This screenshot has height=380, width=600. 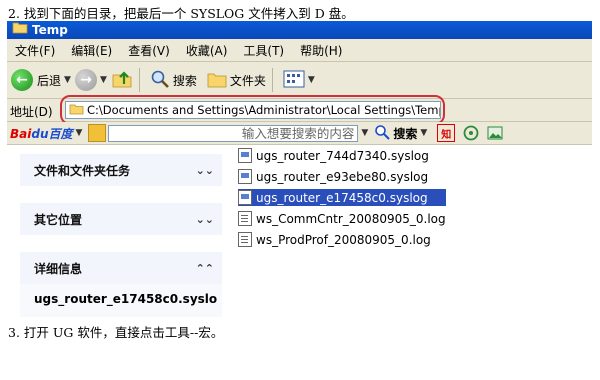 I want to click on forward-arrow-icon: →, so click(x=85, y=80).